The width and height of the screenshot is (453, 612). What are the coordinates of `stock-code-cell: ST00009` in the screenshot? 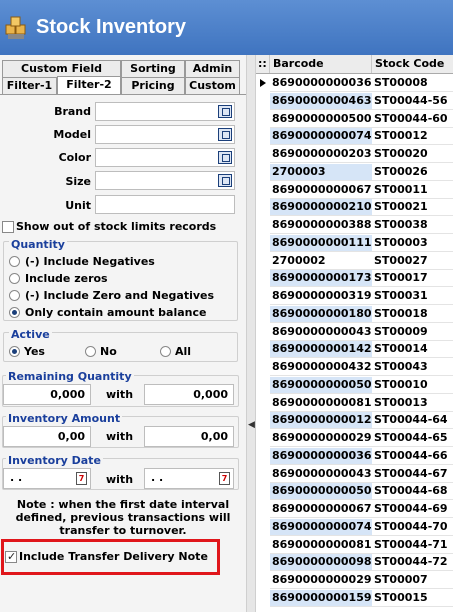 It's located at (412, 332).